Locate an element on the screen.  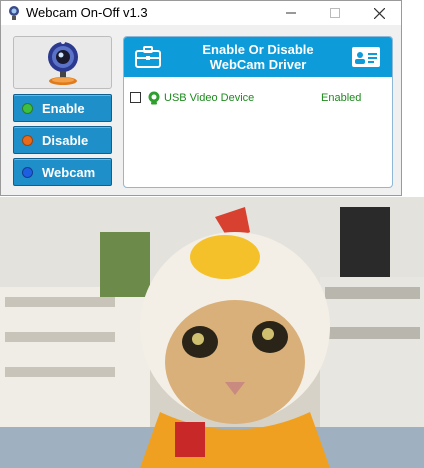
minimize-icon is located at coordinates (291, 13).